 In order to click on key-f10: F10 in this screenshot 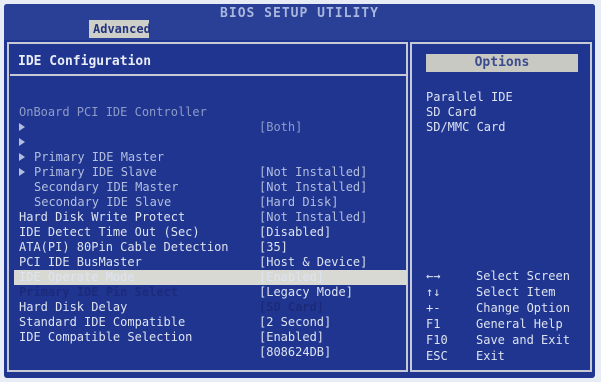, I will do `click(437, 340)`.